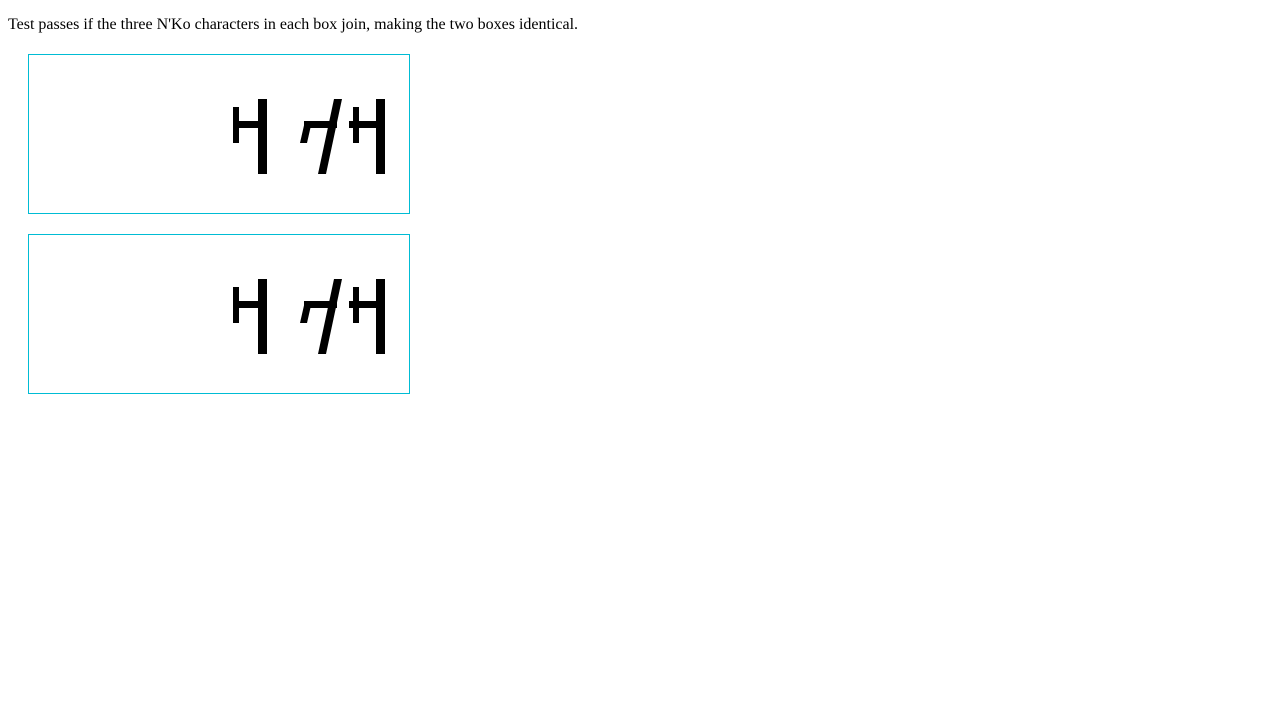 This screenshot has height=720, width=1280. Describe the element at coordinates (219, 314) in the screenshot. I see `test-box` at that location.